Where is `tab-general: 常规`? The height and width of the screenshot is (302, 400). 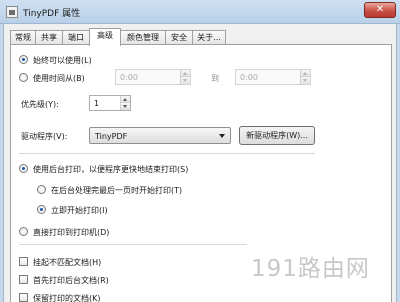
tab-general: 常规 is located at coordinates (23, 37).